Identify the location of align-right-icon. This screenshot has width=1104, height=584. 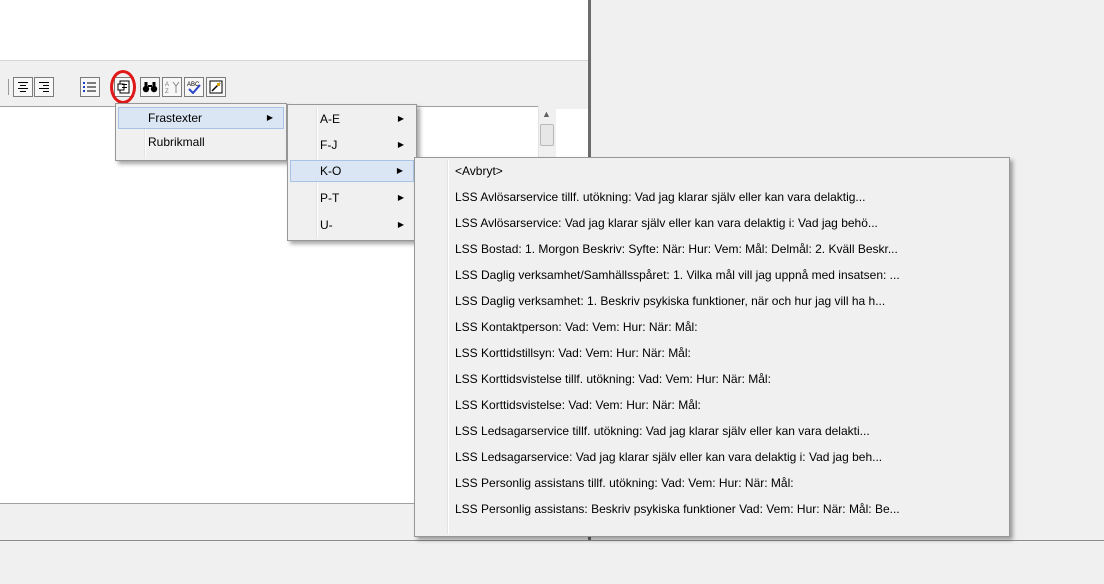
(44, 87).